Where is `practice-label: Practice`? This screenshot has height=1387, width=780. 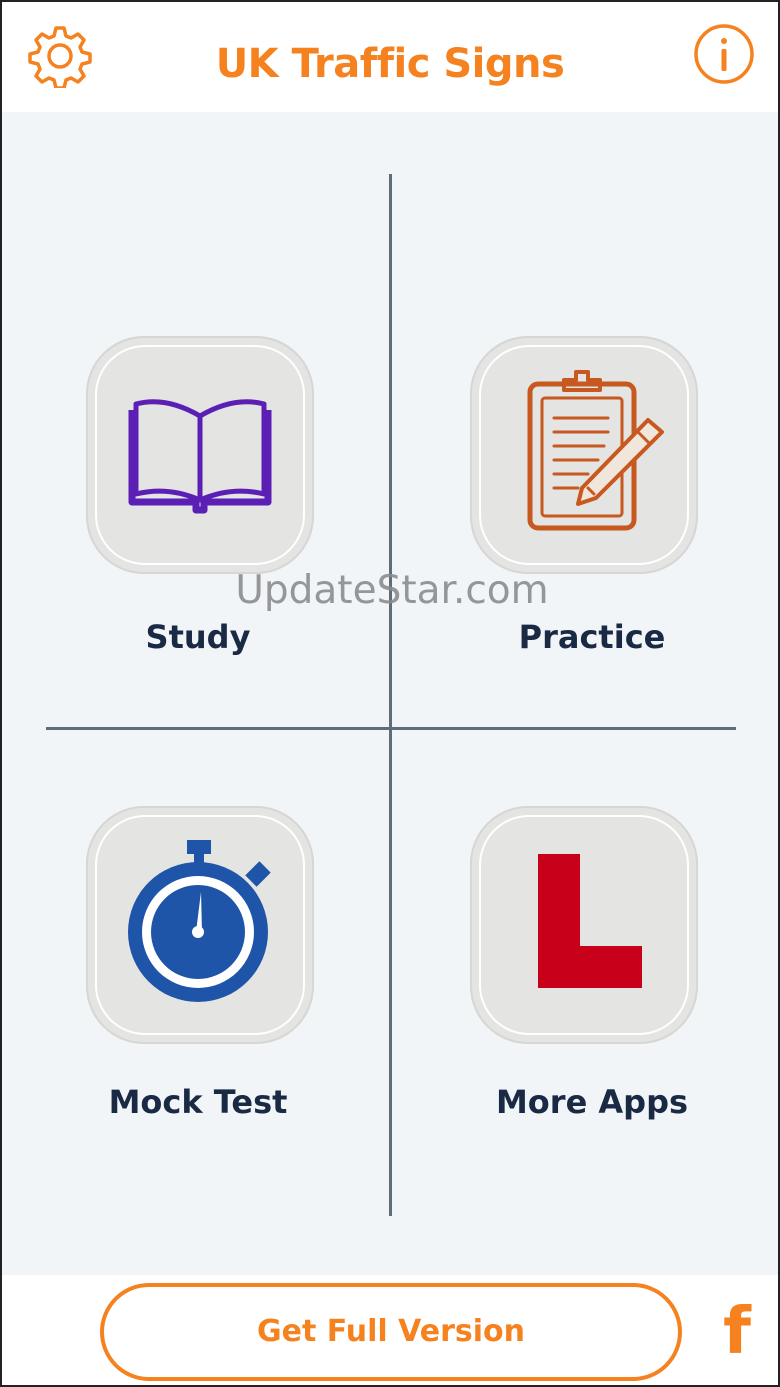 practice-label: Practice is located at coordinates (592, 637).